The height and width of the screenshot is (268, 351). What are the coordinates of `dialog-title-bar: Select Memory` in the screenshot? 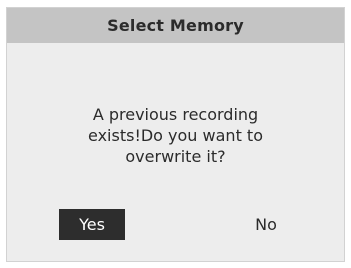 It's located at (175, 25).